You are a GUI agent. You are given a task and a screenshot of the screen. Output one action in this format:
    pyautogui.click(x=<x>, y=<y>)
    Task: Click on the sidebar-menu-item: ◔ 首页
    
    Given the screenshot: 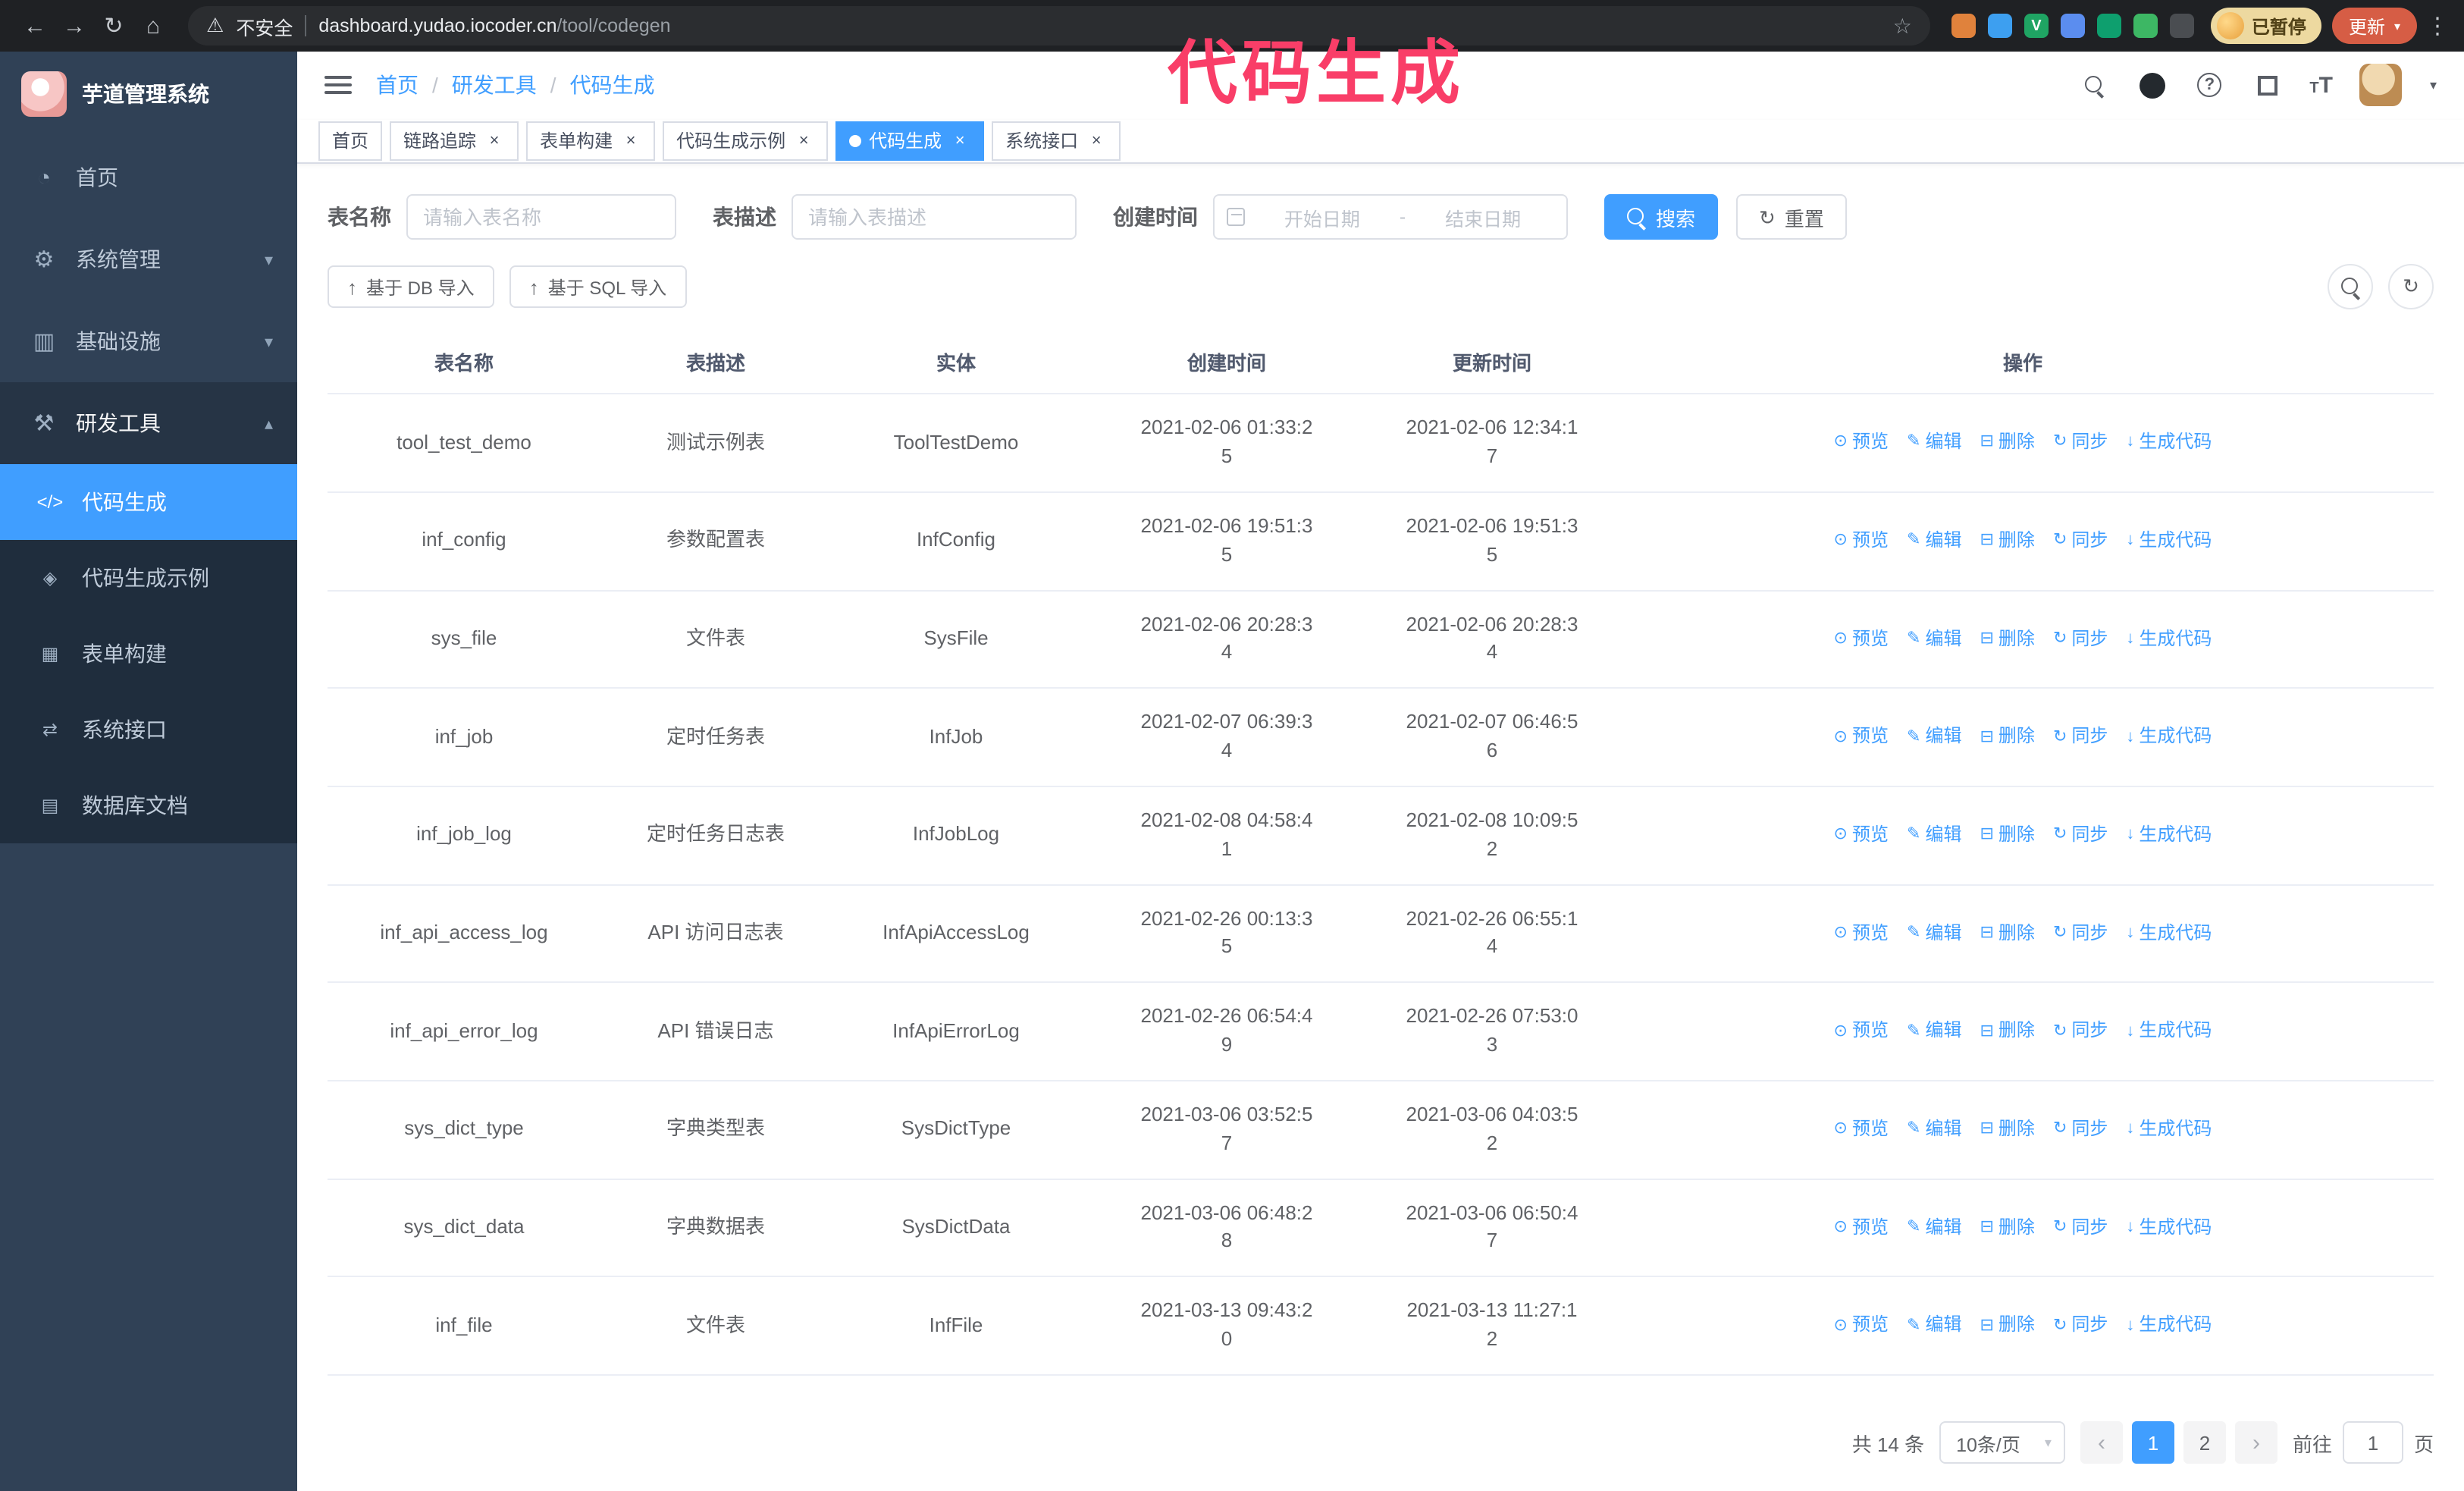 What is the action you would take?
    pyautogui.click(x=148, y=177)
    